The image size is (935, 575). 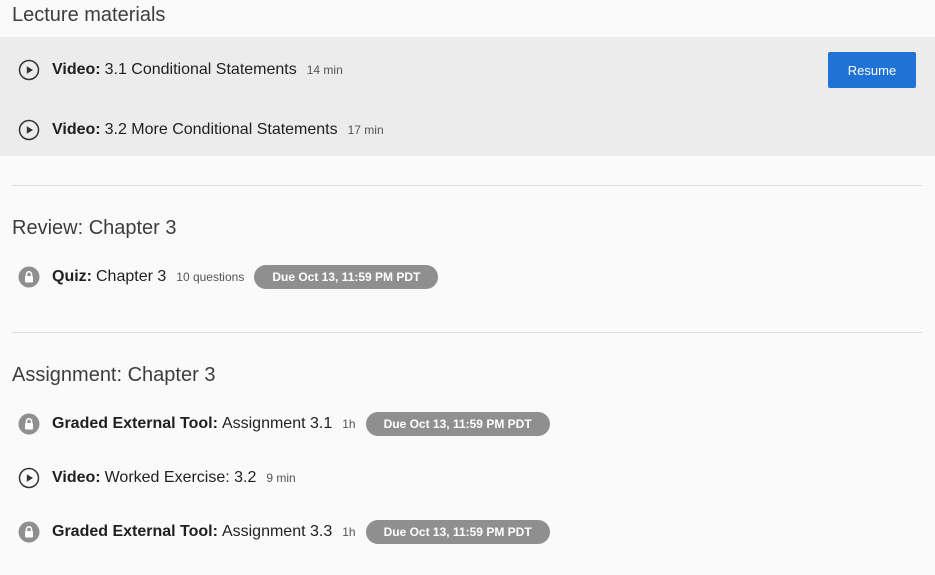 I want to click on item-title-link: Assignment 3.1, so click(x=277, y=424).